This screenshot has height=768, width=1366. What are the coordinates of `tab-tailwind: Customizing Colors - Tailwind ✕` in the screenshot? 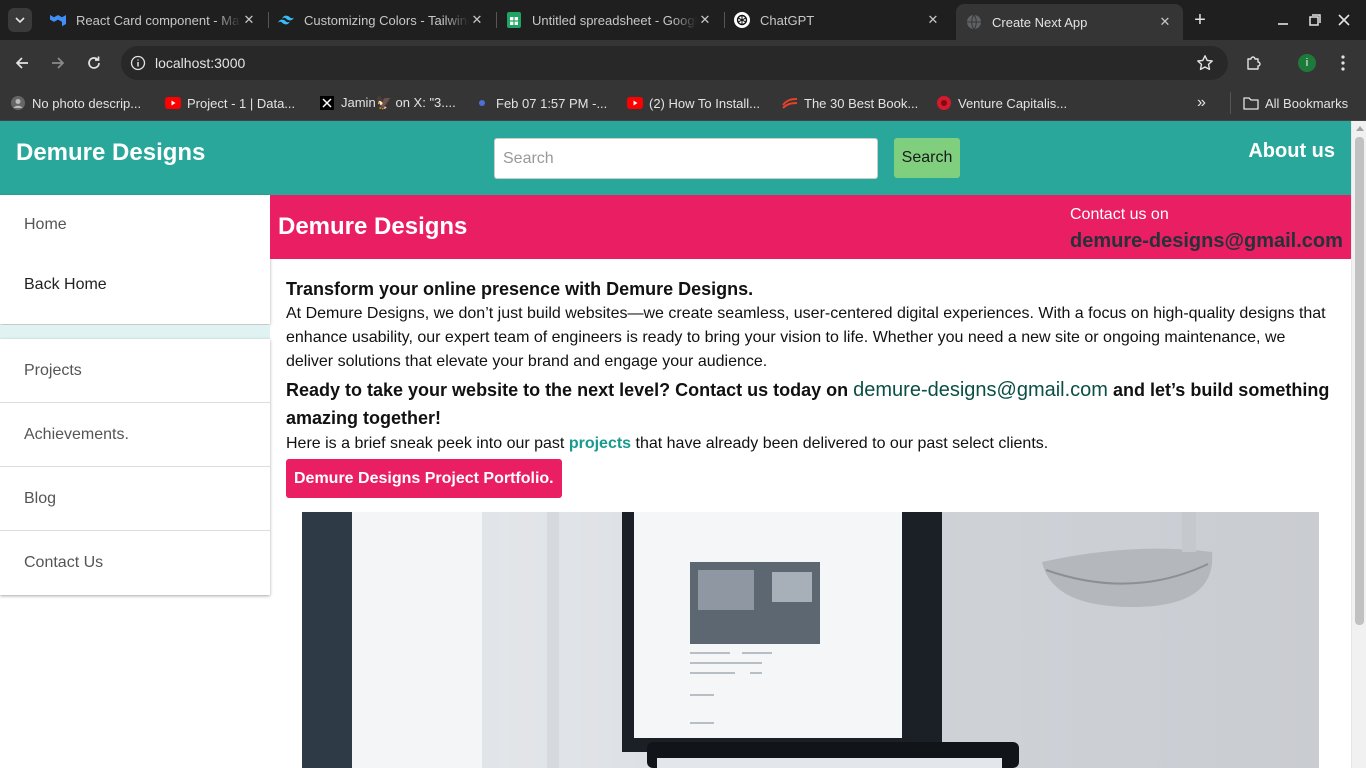 It's located at (381, 20).